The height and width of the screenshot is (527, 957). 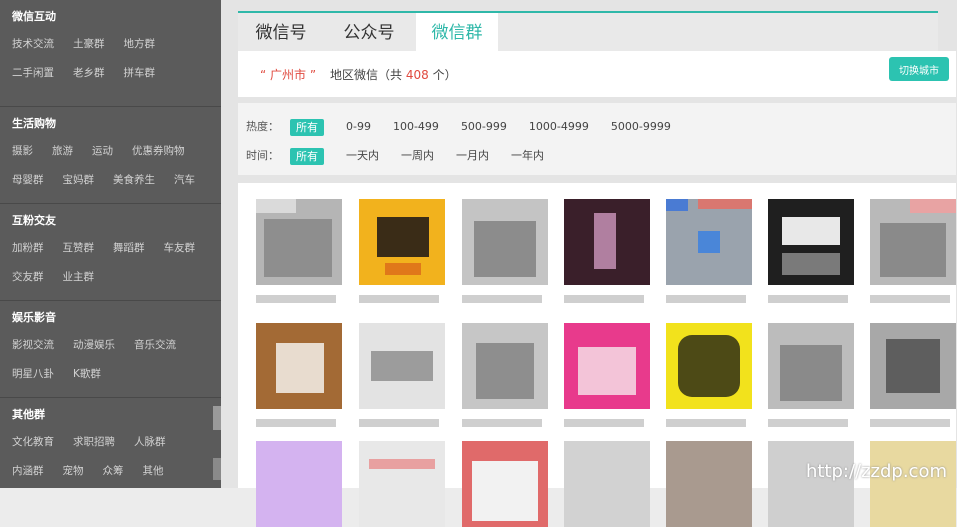 What do you see at coordinates (28, 277) in the screenshot?
I see `sidebar-item: 交友群` at bounding box center [28, 277].